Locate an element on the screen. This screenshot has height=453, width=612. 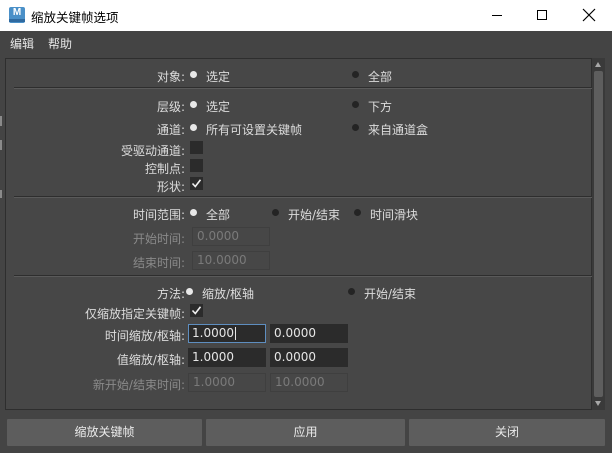
minimize-button is located at coordinates (497, 15).